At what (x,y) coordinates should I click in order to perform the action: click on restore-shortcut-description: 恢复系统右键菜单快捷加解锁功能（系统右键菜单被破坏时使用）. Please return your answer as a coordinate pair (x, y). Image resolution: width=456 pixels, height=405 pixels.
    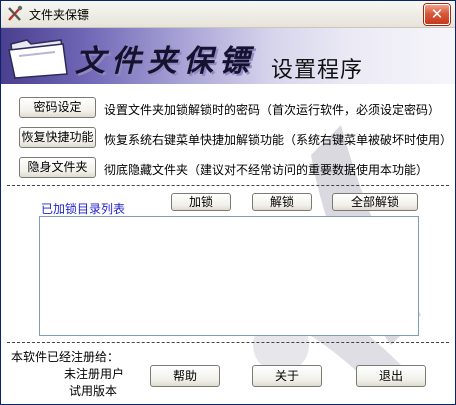
    Looking at the image, I should click on (278, 140).